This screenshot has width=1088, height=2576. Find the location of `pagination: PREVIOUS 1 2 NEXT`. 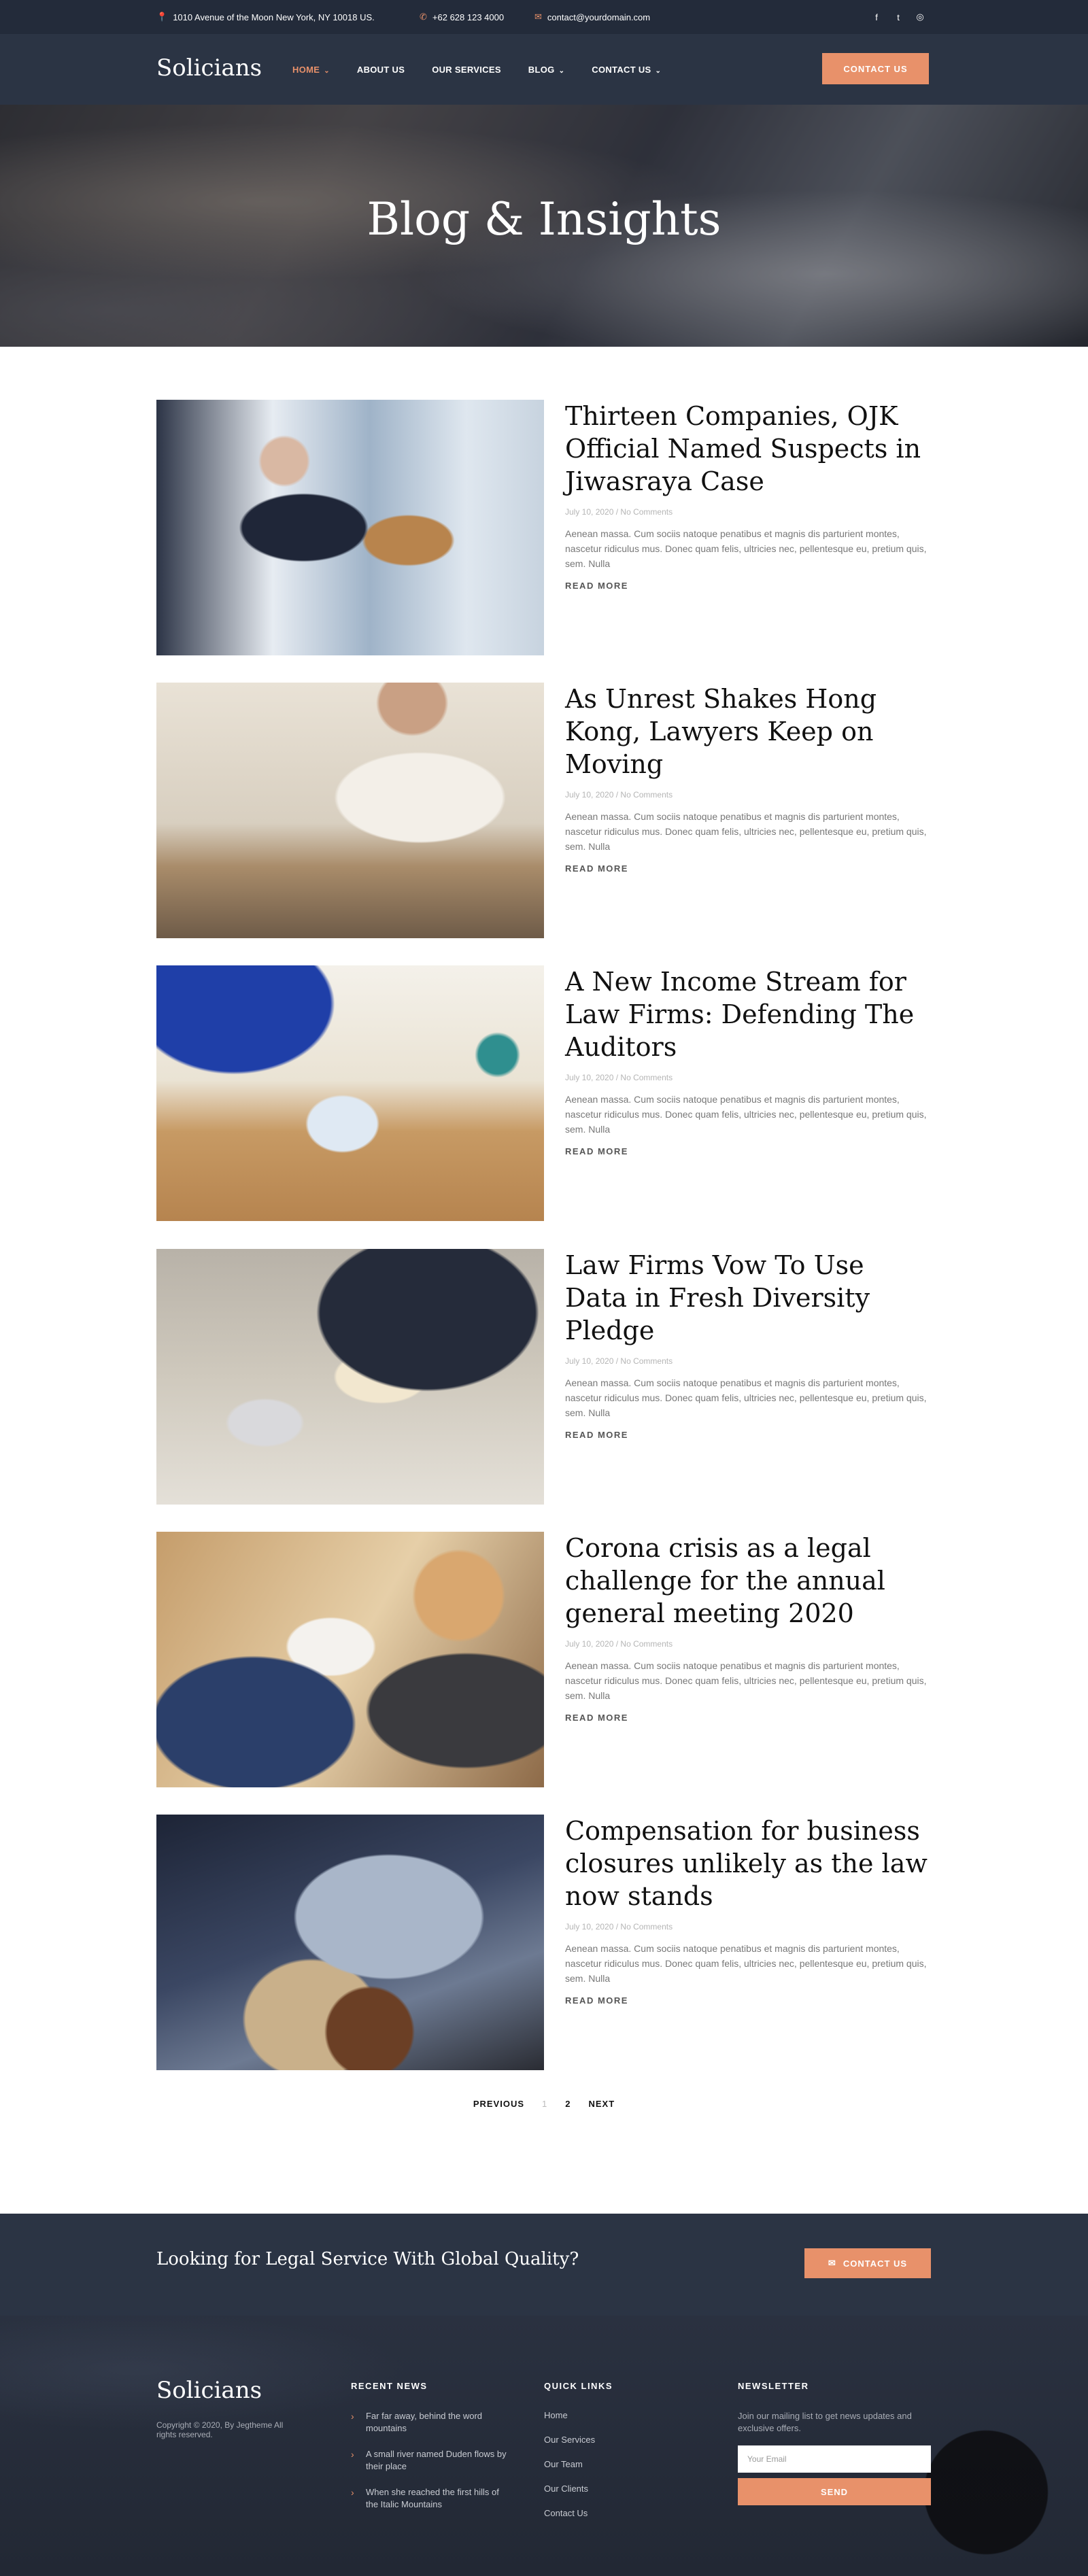

pagination: PREVIOUS 1 2 NEXT is located at coordinates (544, 2104).